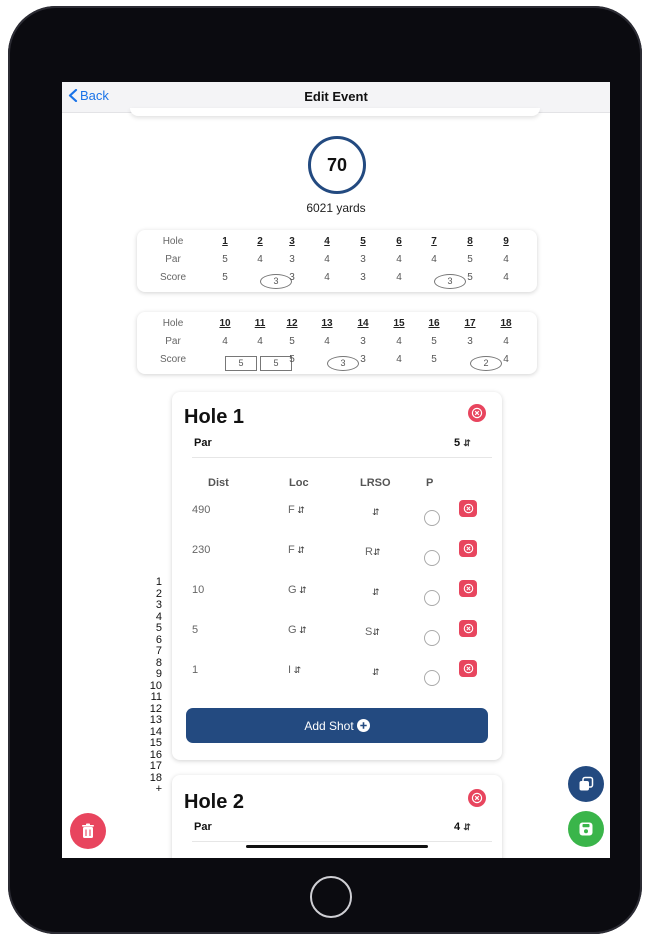  What do you see at coordinates (457, 443) in the screenshot?
I see `par-value: 5` at bounding box center [457, 443].